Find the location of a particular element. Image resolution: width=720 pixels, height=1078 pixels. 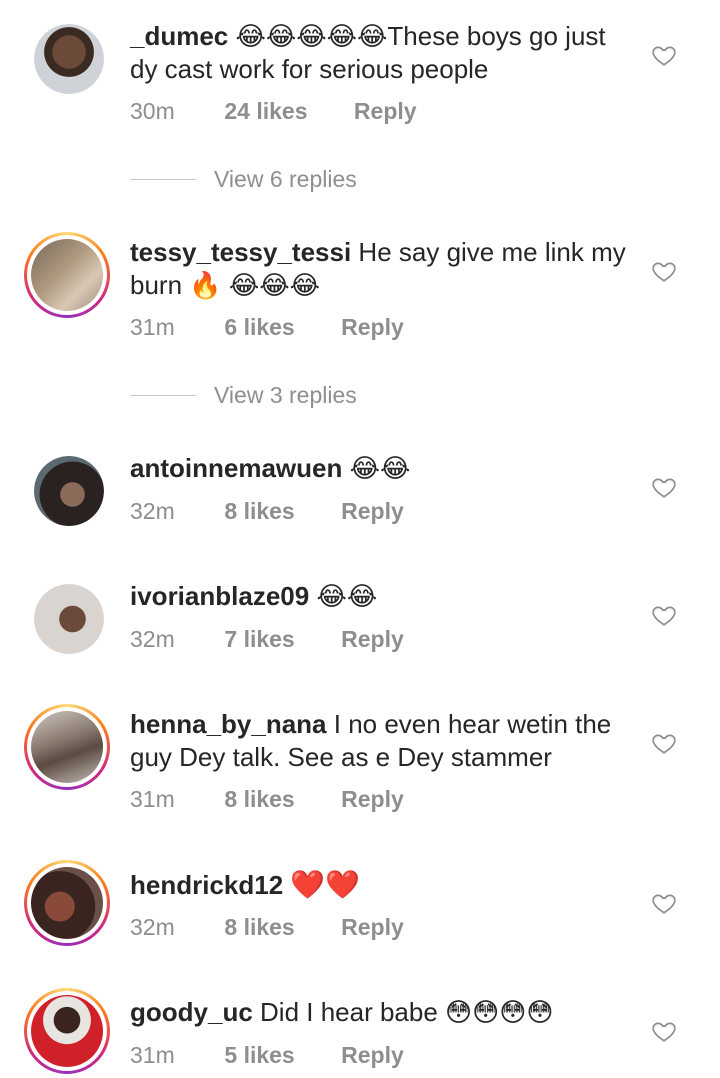

comment-username: henna_by_nana is located at coordinates (228, 724).